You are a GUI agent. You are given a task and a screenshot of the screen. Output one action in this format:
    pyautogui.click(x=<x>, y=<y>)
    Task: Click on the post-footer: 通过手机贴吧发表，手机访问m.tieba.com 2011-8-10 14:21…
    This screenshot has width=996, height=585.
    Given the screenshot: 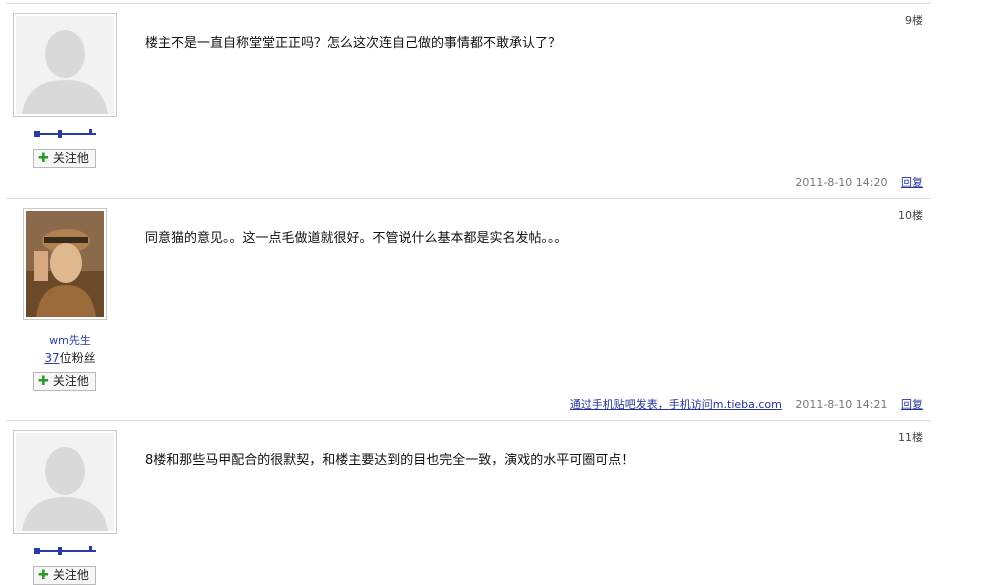 What is the action you would take?
    pyautogui.click(x=746, y=404)
    